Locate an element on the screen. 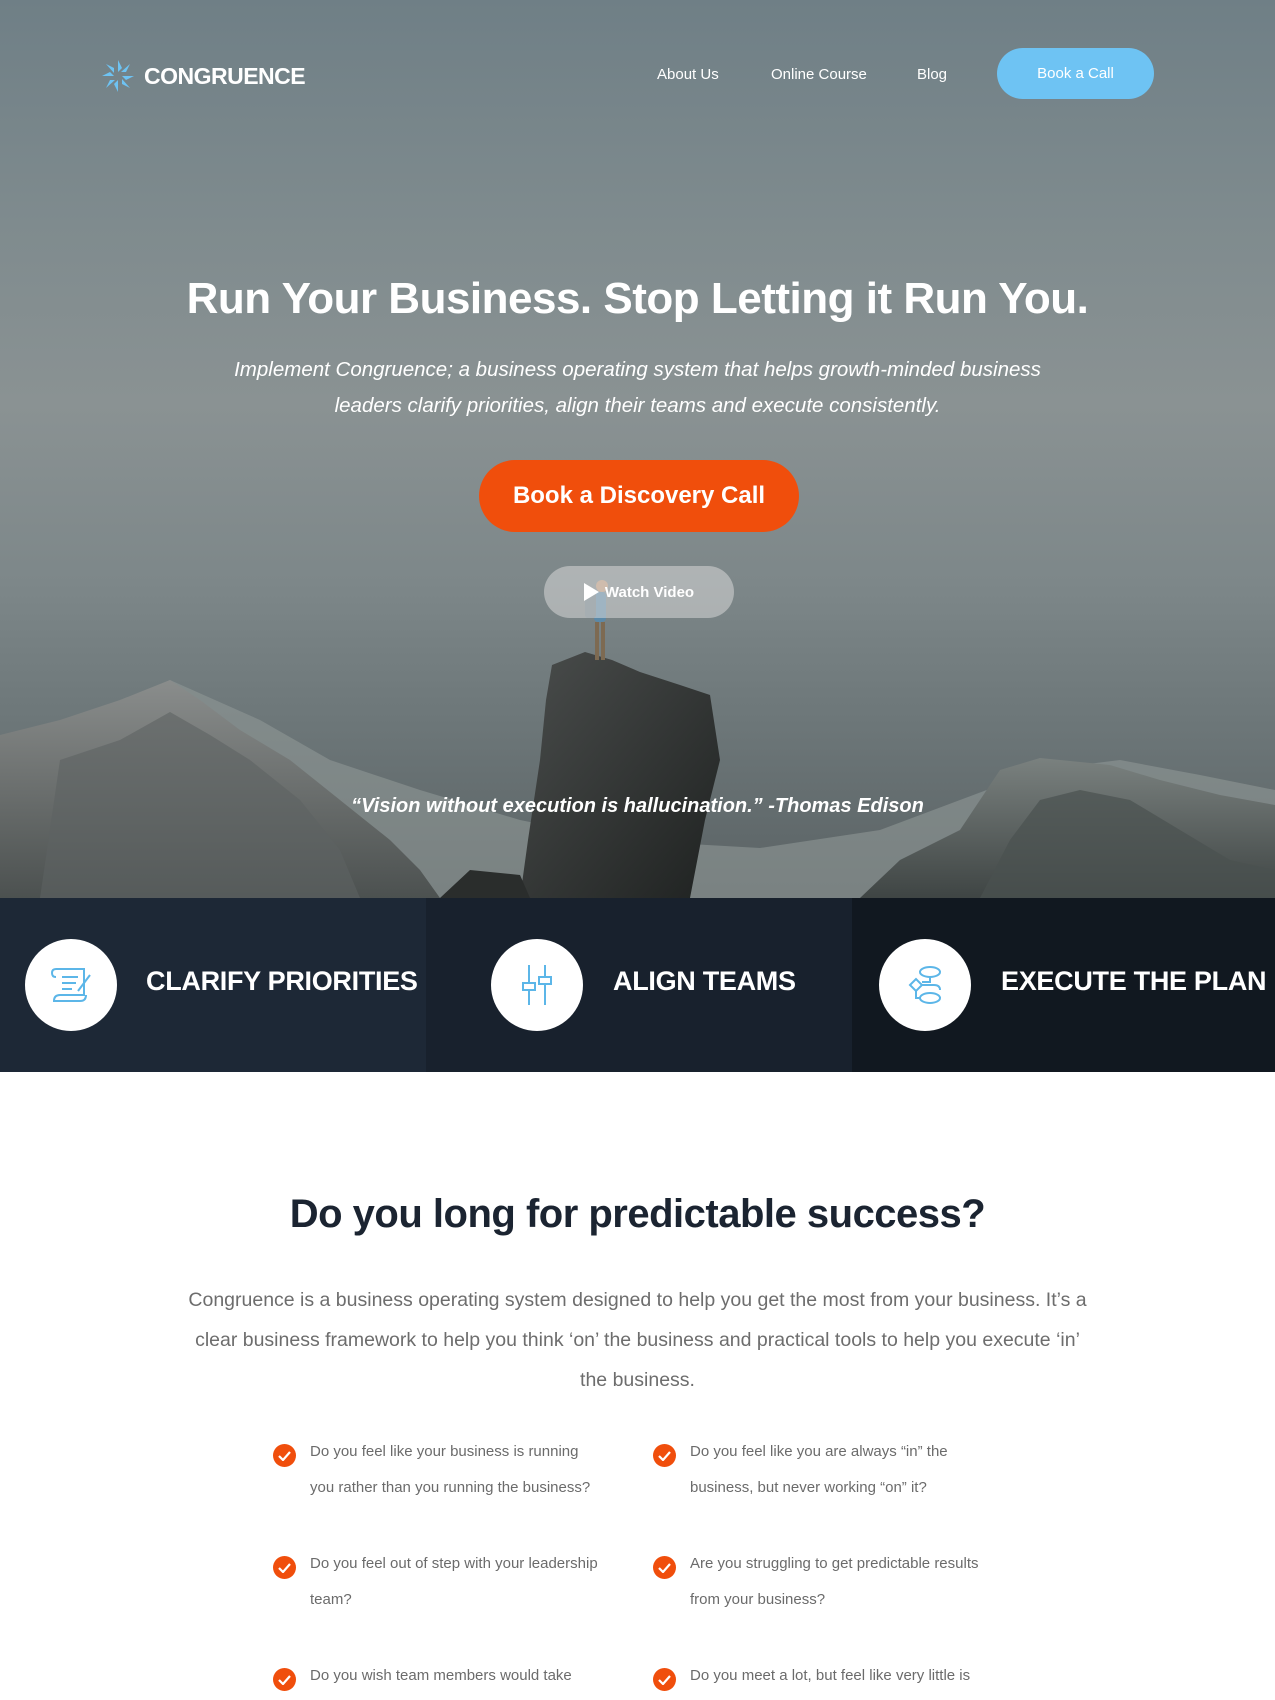 This screenshot has width=1275, height=1700. pillar-label: ALIGN TEAMS is located at coordinates (704, 981).